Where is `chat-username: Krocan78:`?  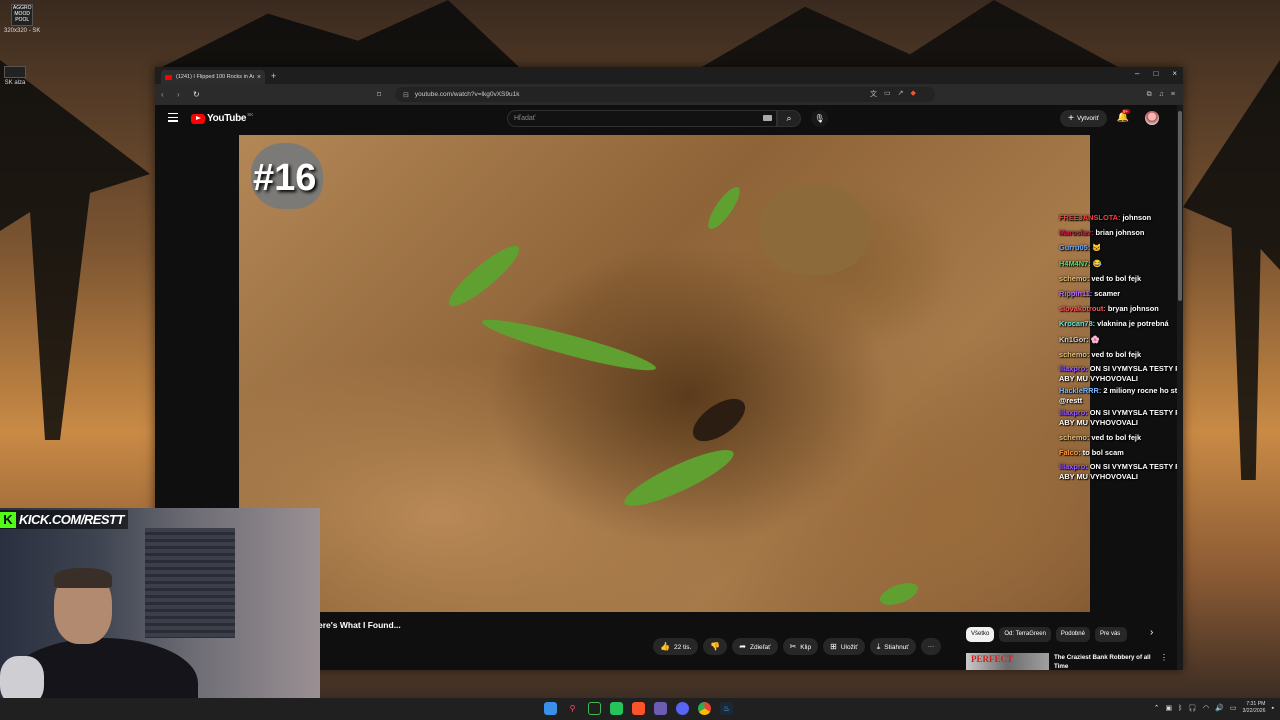
chat-username: Krocan78: is located at coordinates (1077, 323).